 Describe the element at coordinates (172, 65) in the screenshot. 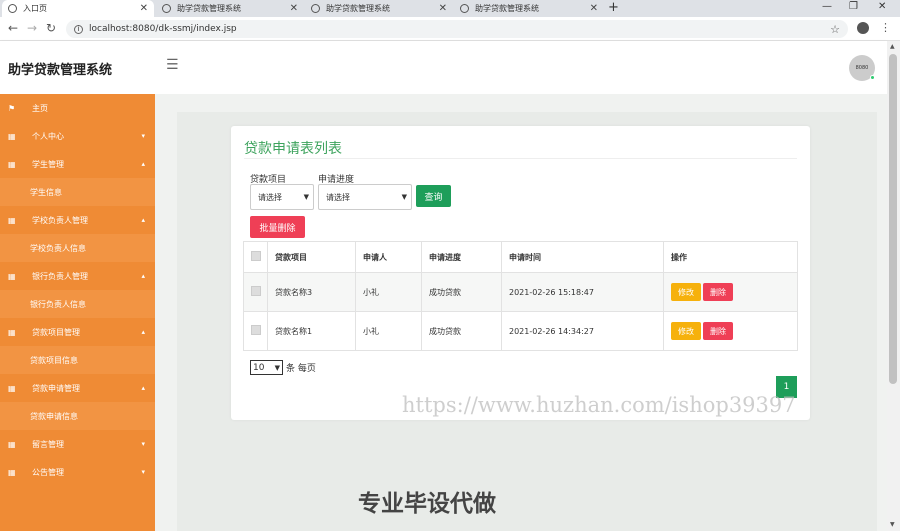

I see `menu-toggle-icon: ☰` at that location.